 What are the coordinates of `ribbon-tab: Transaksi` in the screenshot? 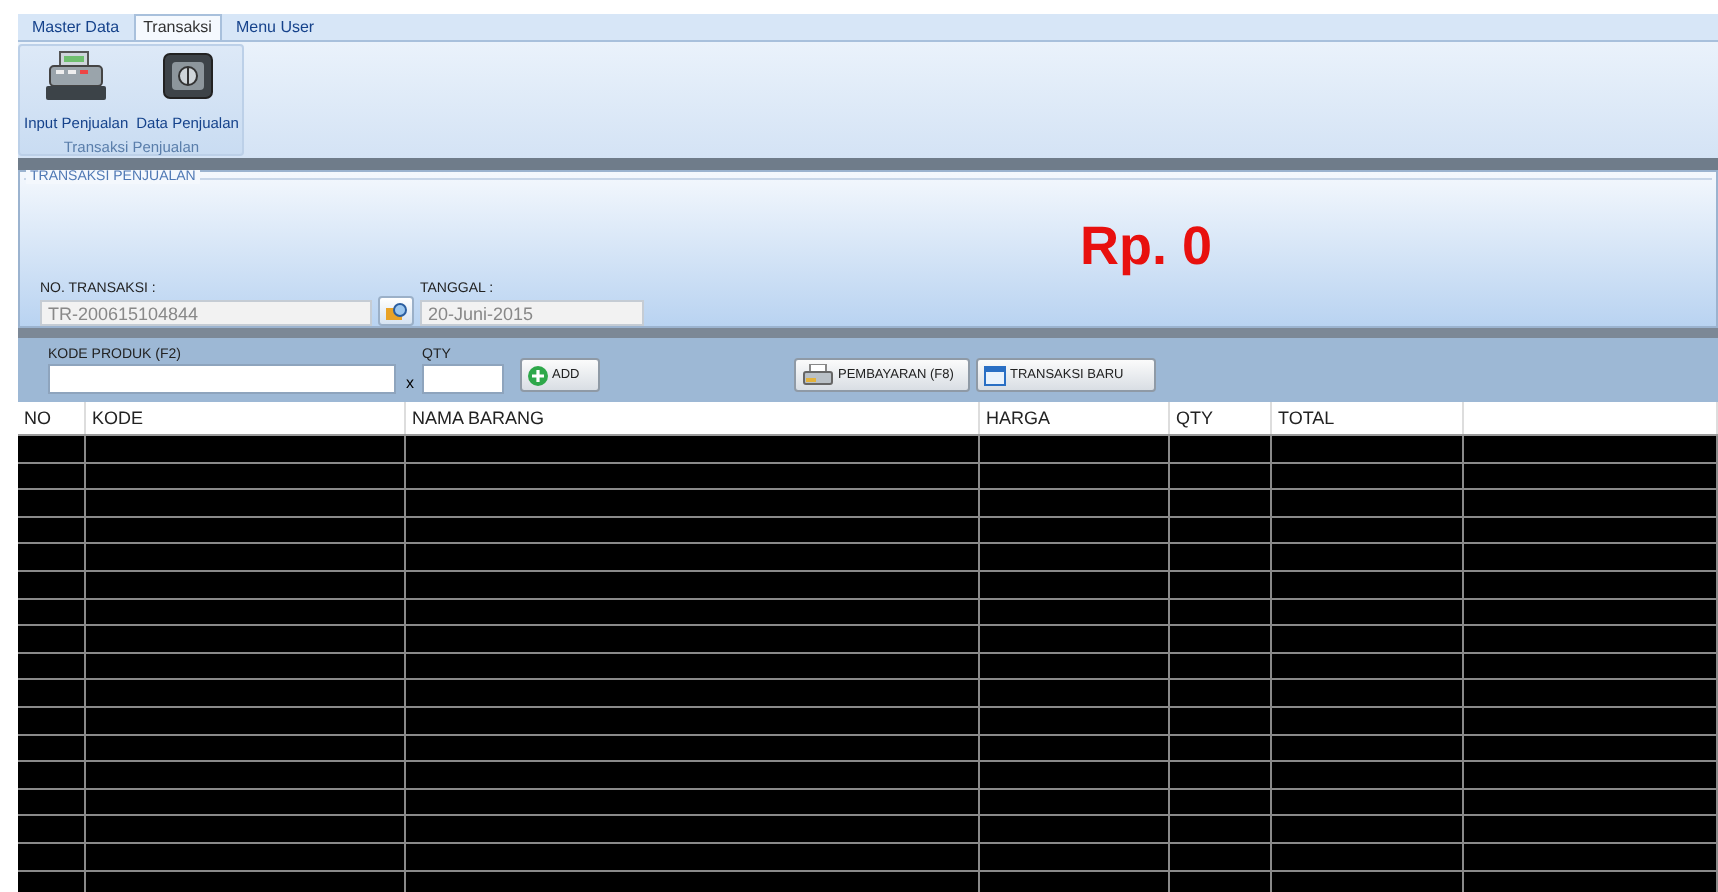 It's located at (177, 27).